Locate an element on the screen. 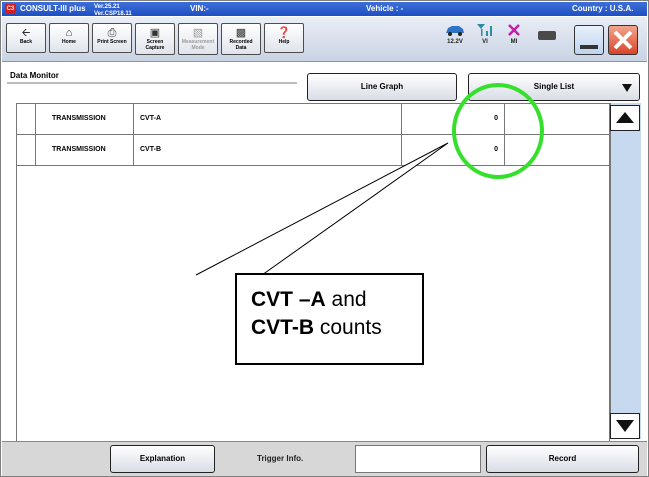  recorded-data-button: ▩ Recorded Data is located at coordinates (241, 39).